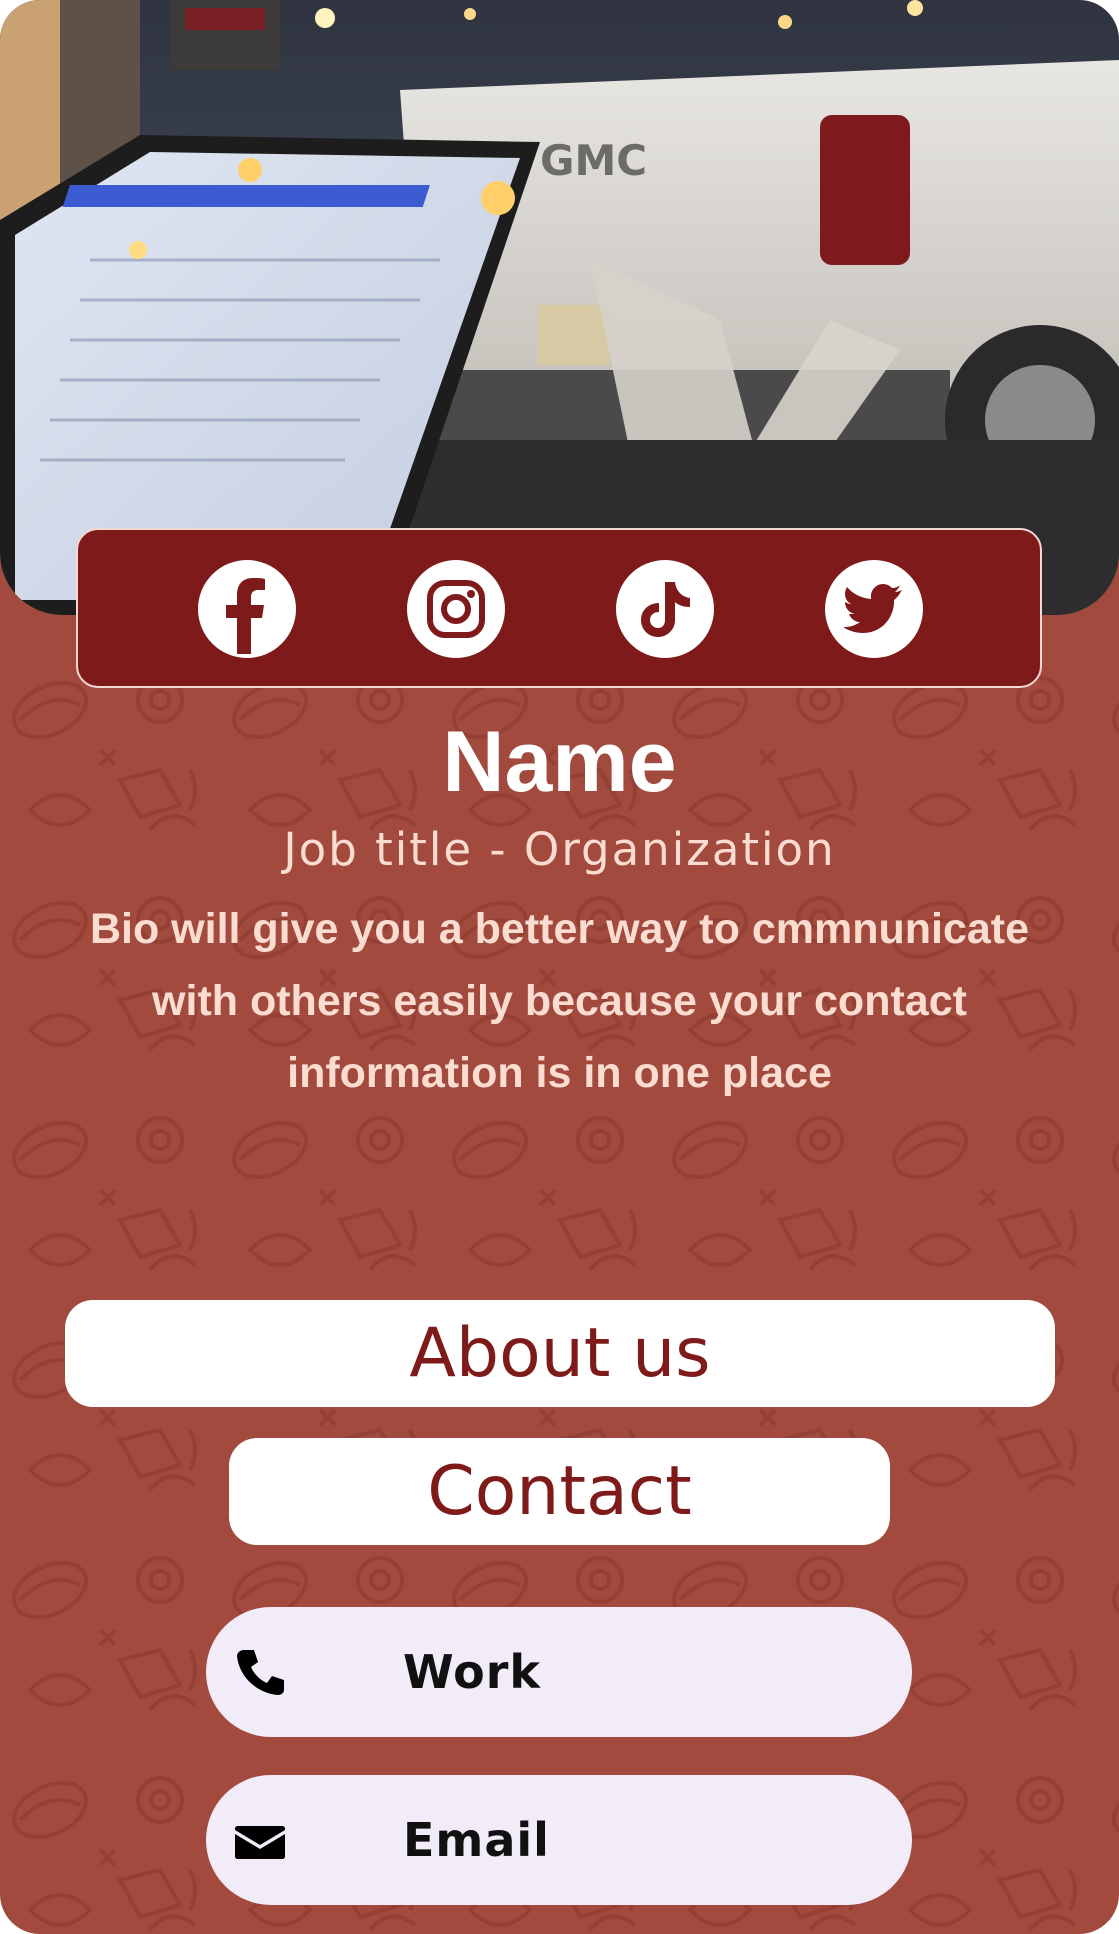  I want to click on email-label: Email, so click(476, 1840).